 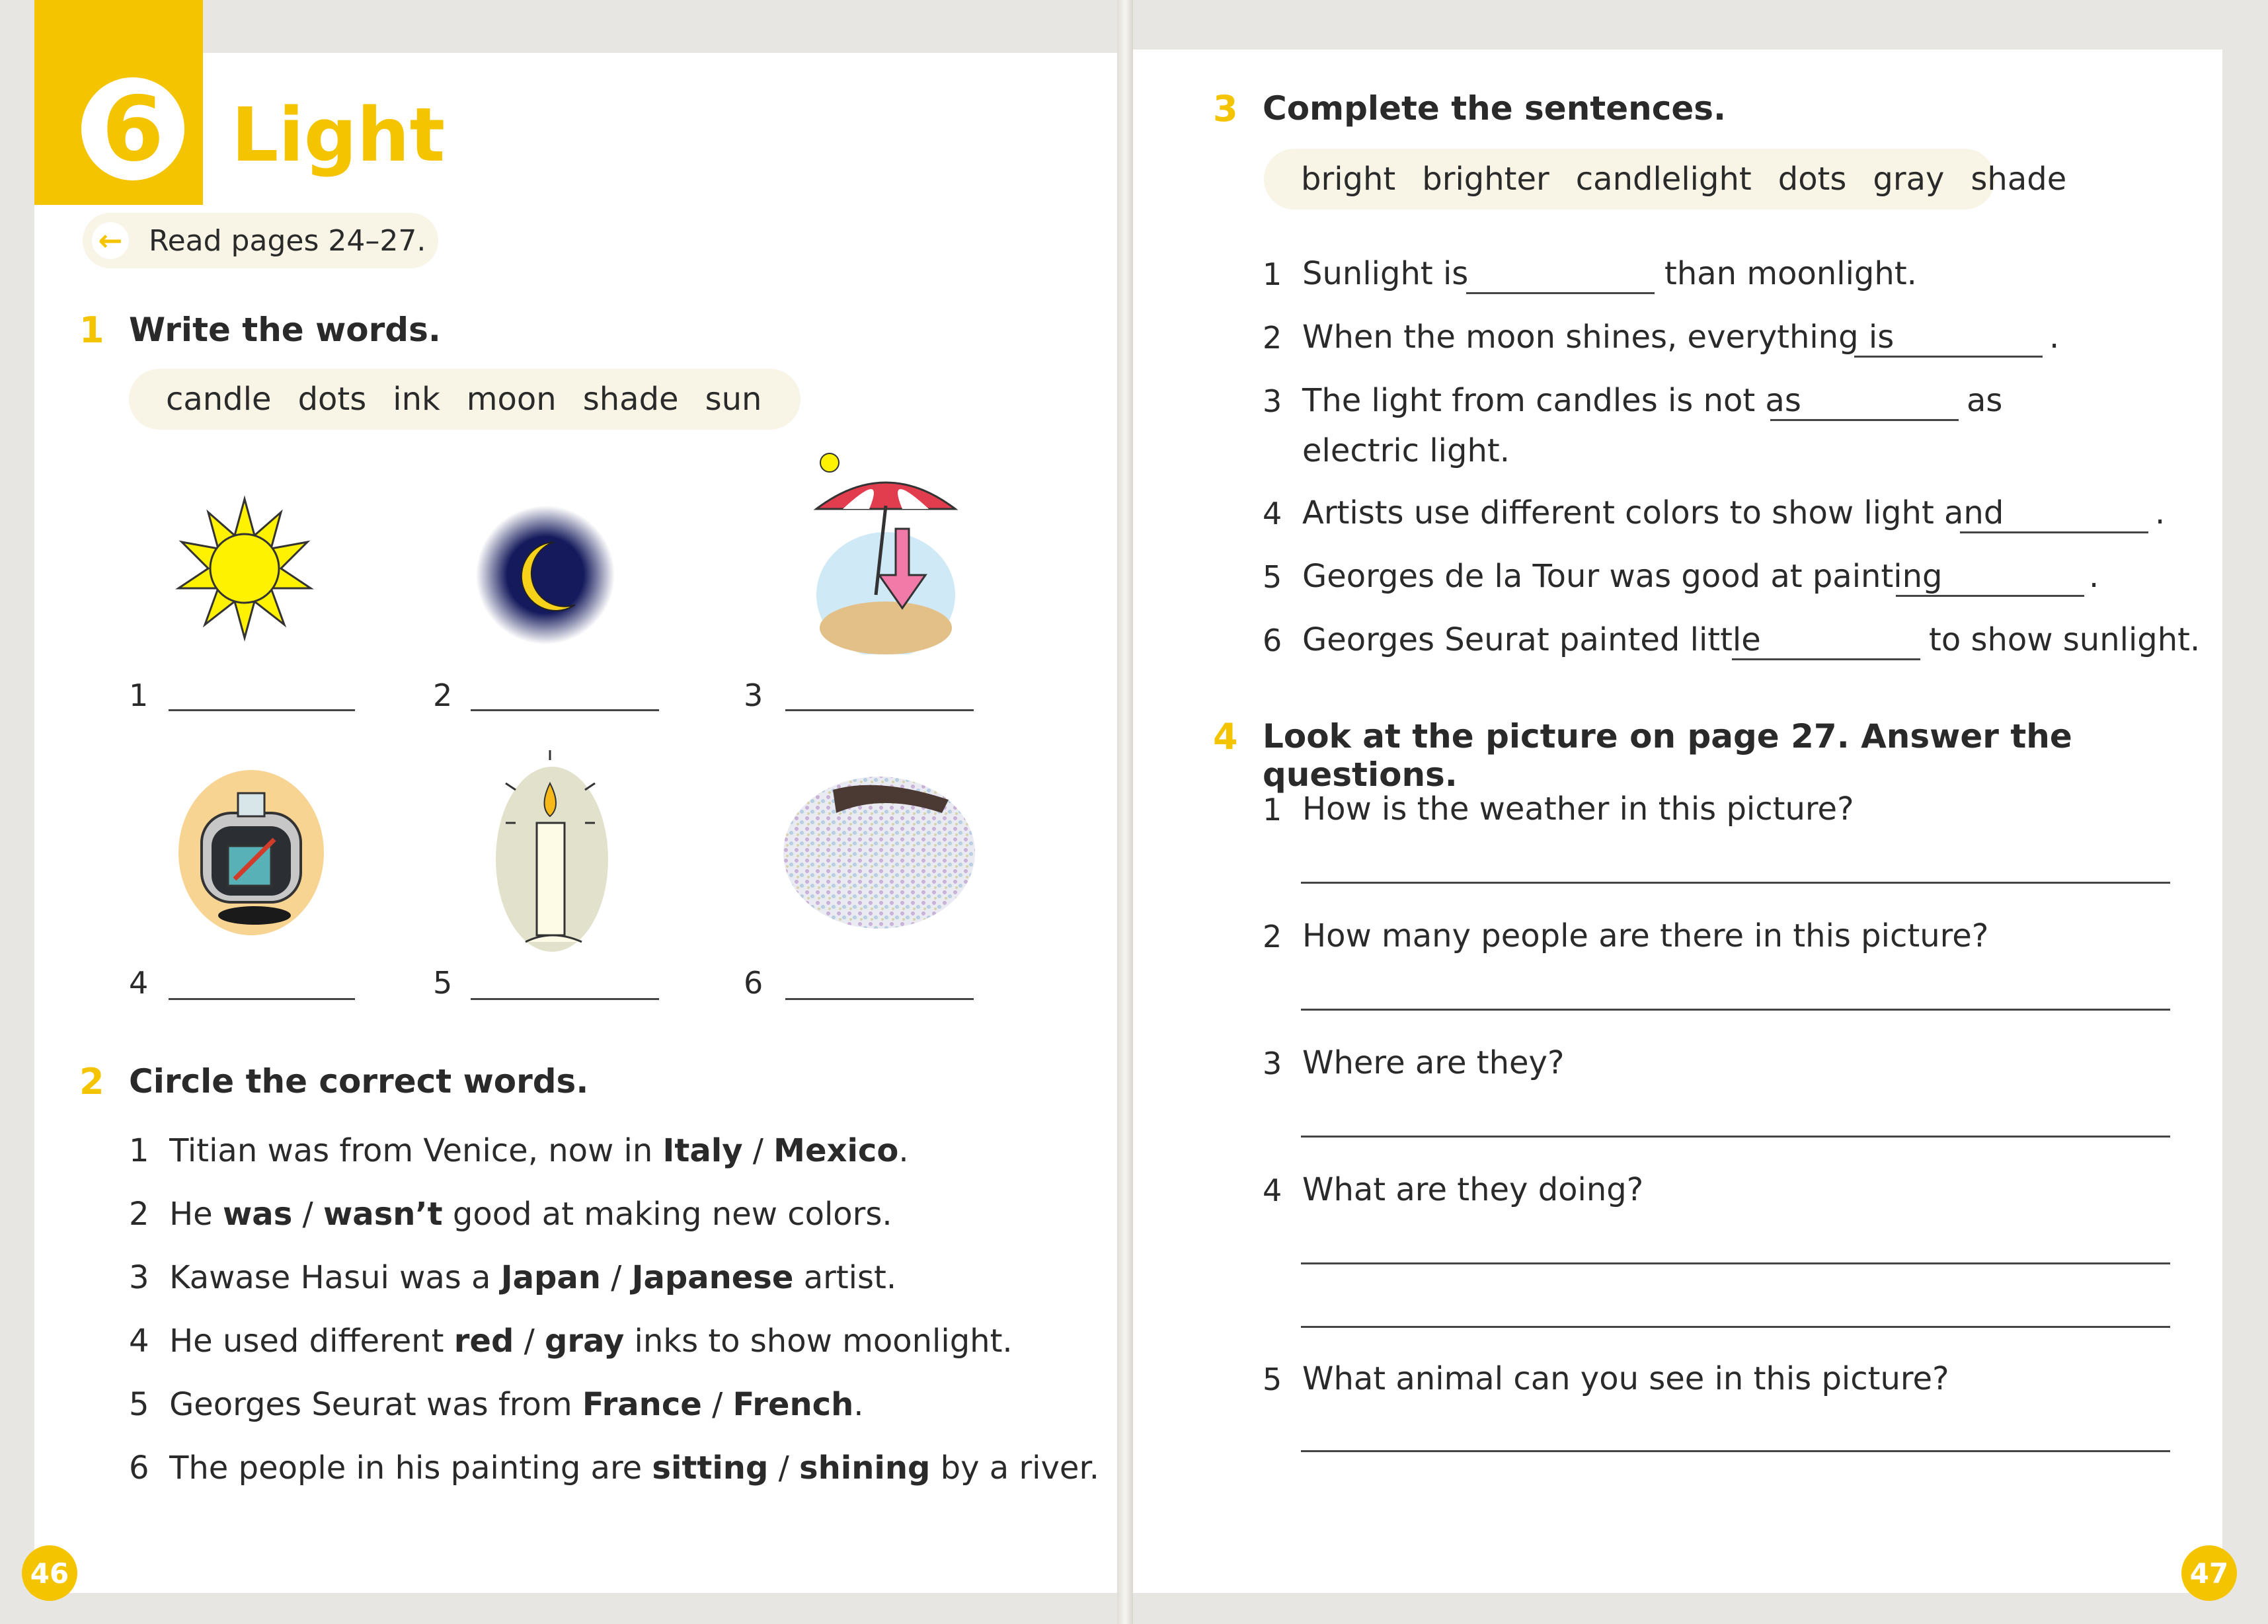 I want to click on page-number-right: 47, so click(x=2209, y=1573).